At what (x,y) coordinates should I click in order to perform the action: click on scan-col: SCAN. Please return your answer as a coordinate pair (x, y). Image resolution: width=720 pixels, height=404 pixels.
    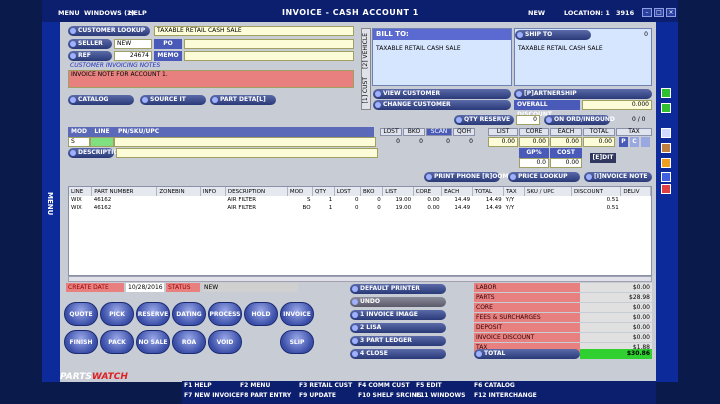
    Looking at the image, I should click on (439, 132).